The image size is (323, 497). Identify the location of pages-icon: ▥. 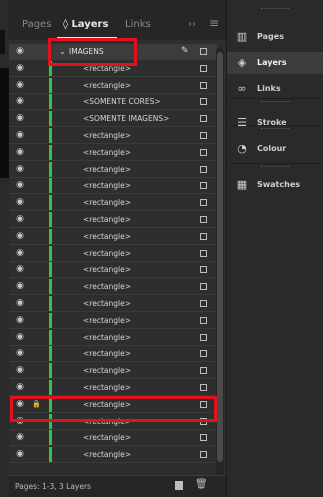
(242, 36).